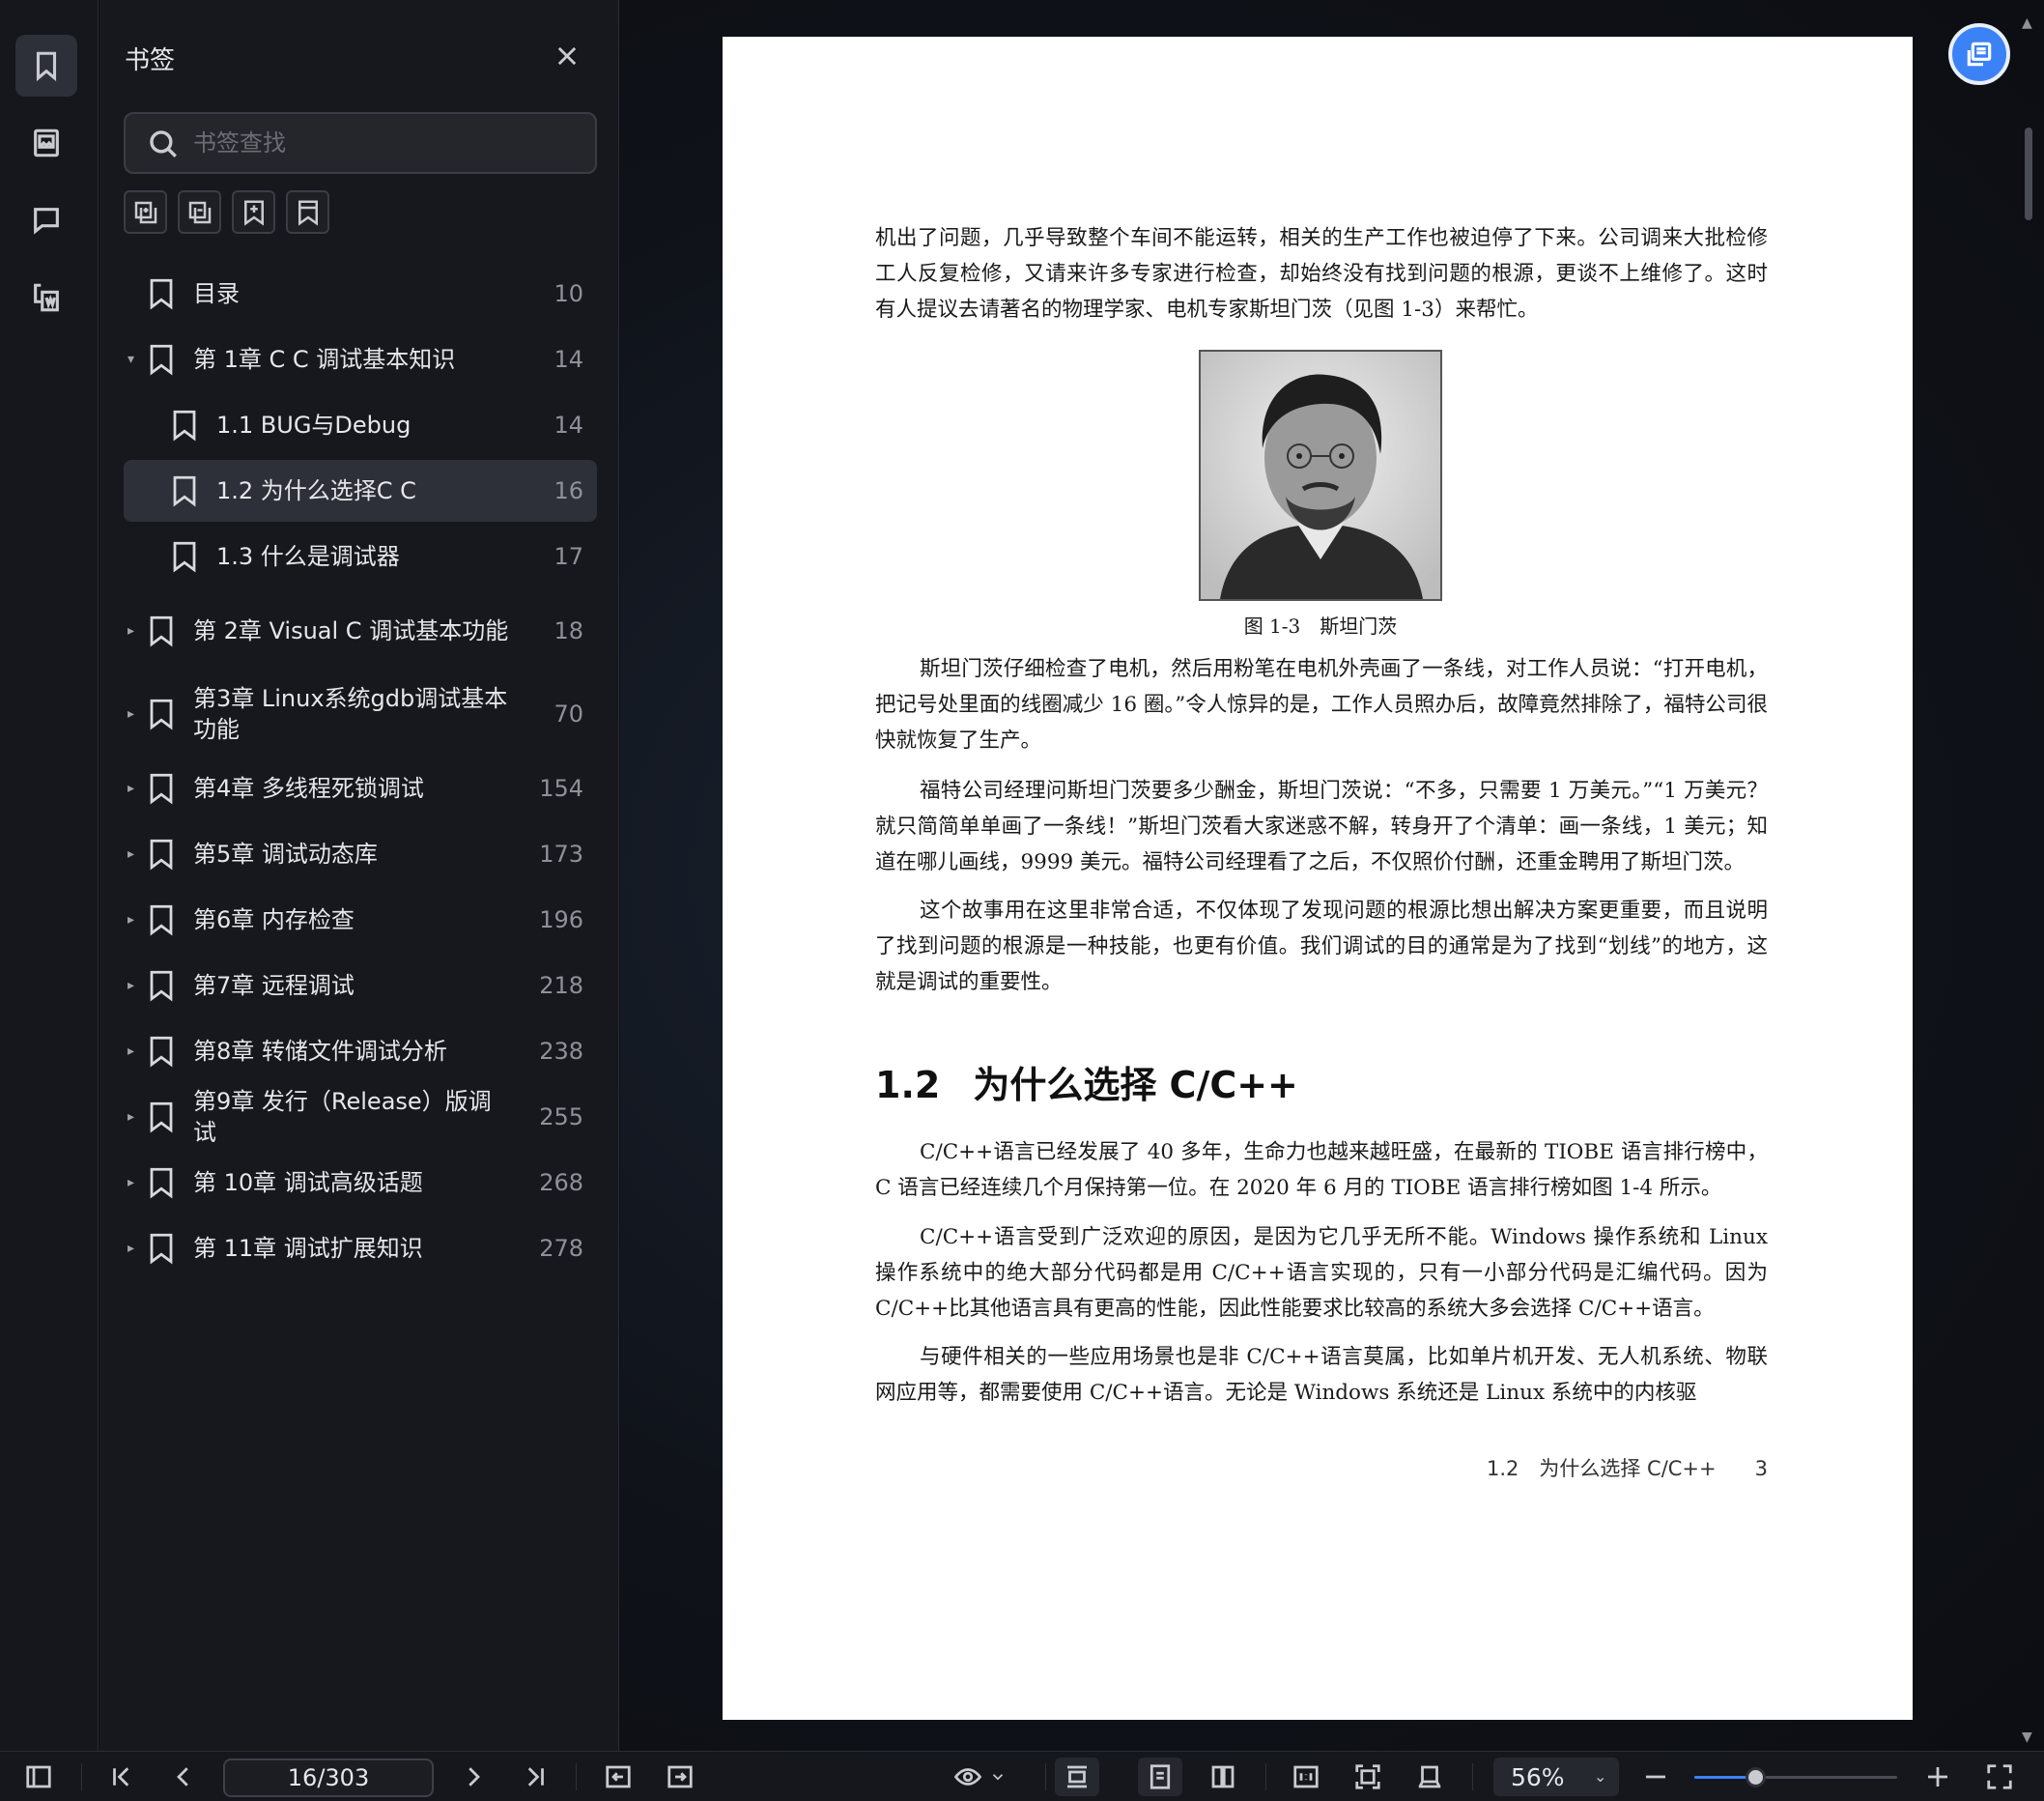 This screenshot has height=1801, width=2044. I want to click on extract-panel-button, so click(46, 298).